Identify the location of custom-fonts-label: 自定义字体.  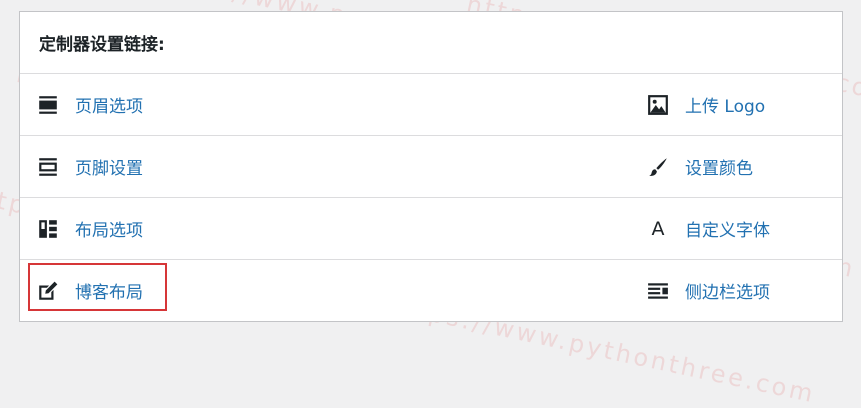
(727, 231).